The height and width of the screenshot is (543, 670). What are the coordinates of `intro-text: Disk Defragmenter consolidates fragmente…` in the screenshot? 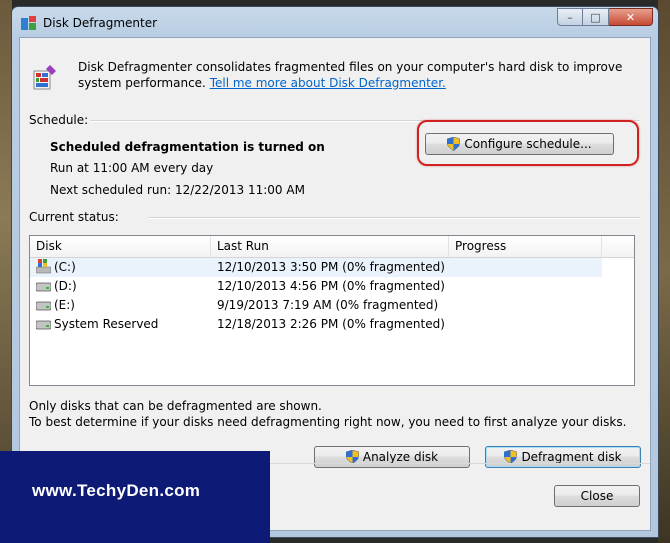 It's located at (358, 75).